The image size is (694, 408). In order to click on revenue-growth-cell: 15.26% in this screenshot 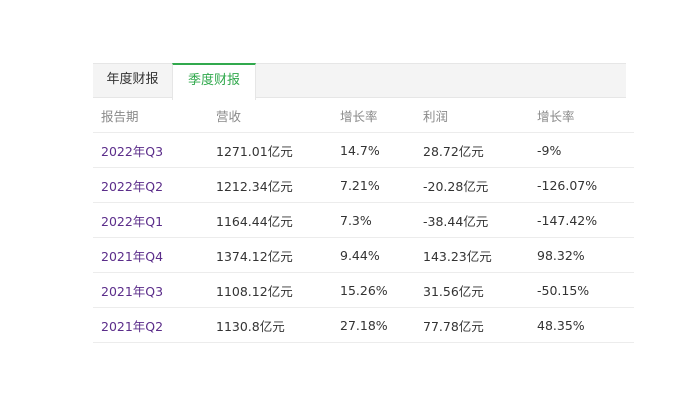, I will do `click(381, 290)`.